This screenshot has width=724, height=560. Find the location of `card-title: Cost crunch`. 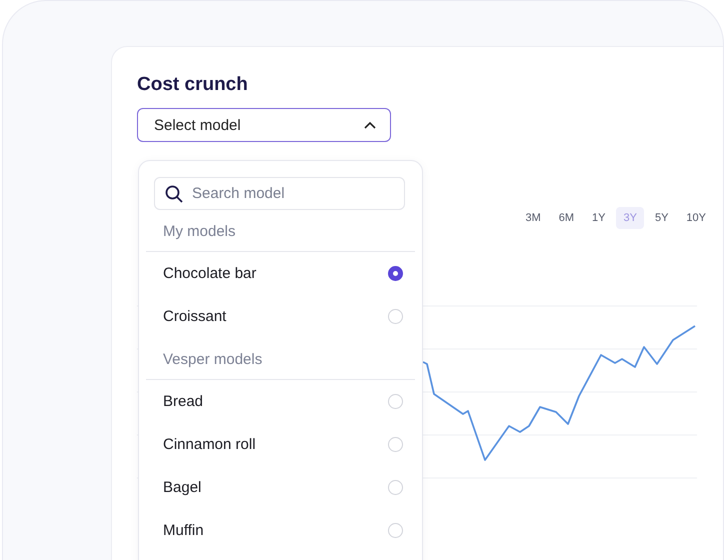

card-title: Cost crunch is located at coordinates (193, 85).